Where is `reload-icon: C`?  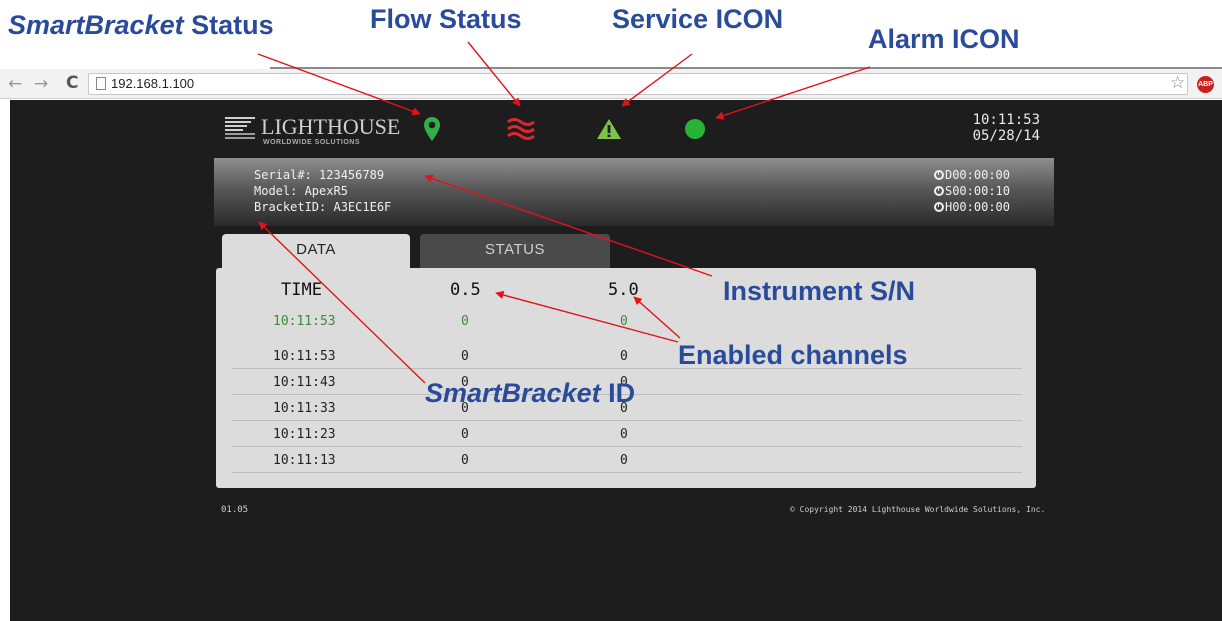 reload-icon: C is located at coordinates (72, 83).